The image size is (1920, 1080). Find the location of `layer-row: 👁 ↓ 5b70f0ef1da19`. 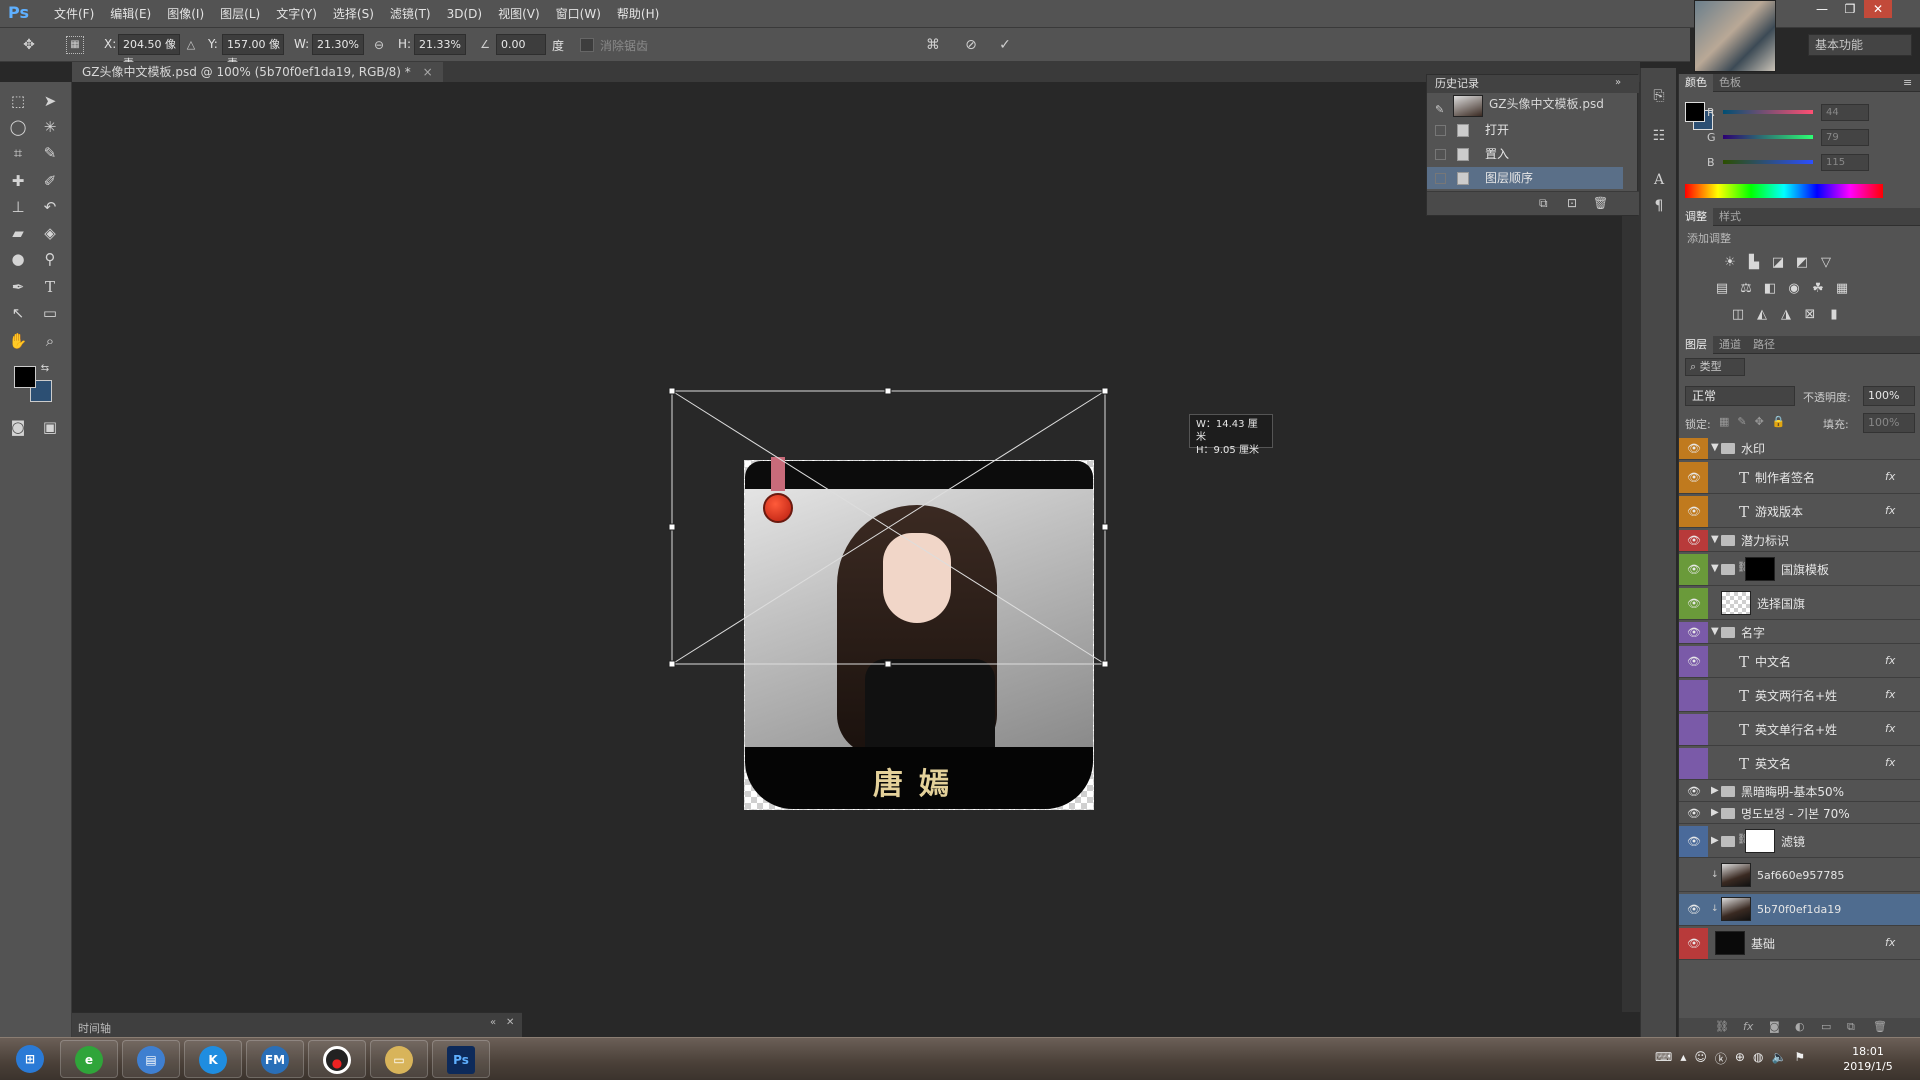

layer-row: 👁 ↓ 5b70f0ef1da19 is located at coordinates (1799, 910).